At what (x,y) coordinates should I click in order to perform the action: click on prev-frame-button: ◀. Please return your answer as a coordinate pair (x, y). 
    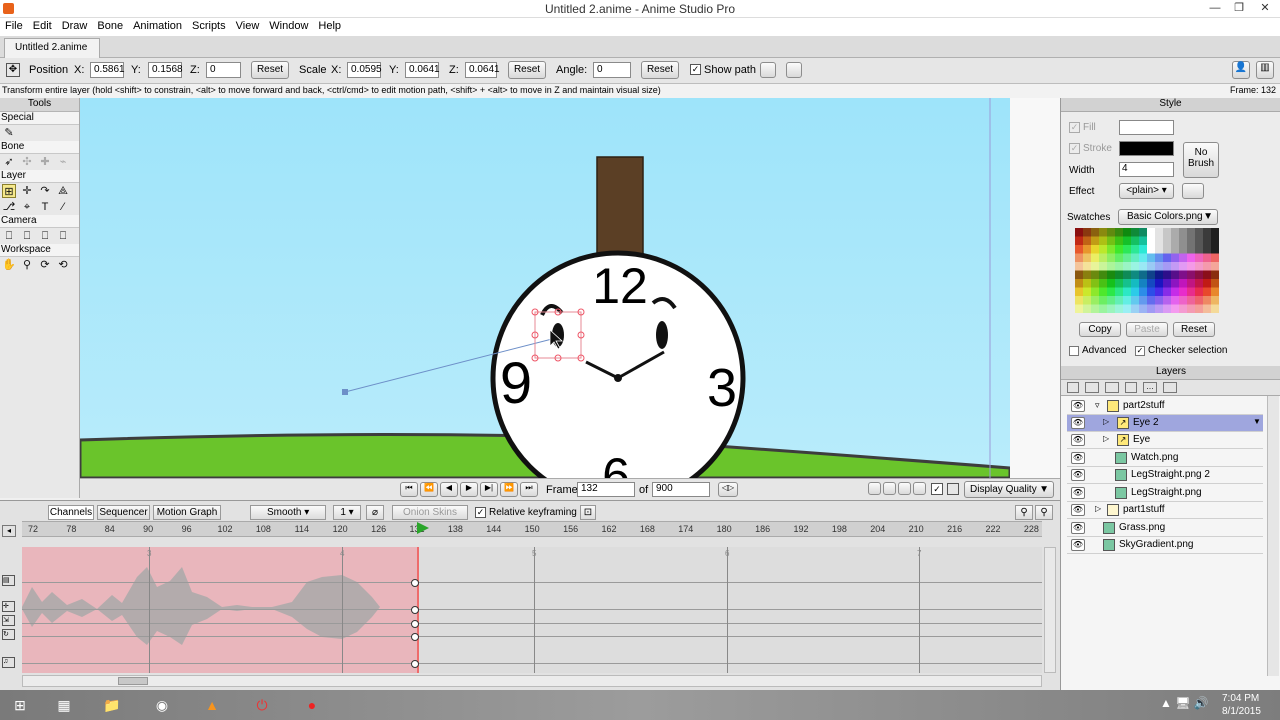
    Looking at the image, I should click on (449, 489).